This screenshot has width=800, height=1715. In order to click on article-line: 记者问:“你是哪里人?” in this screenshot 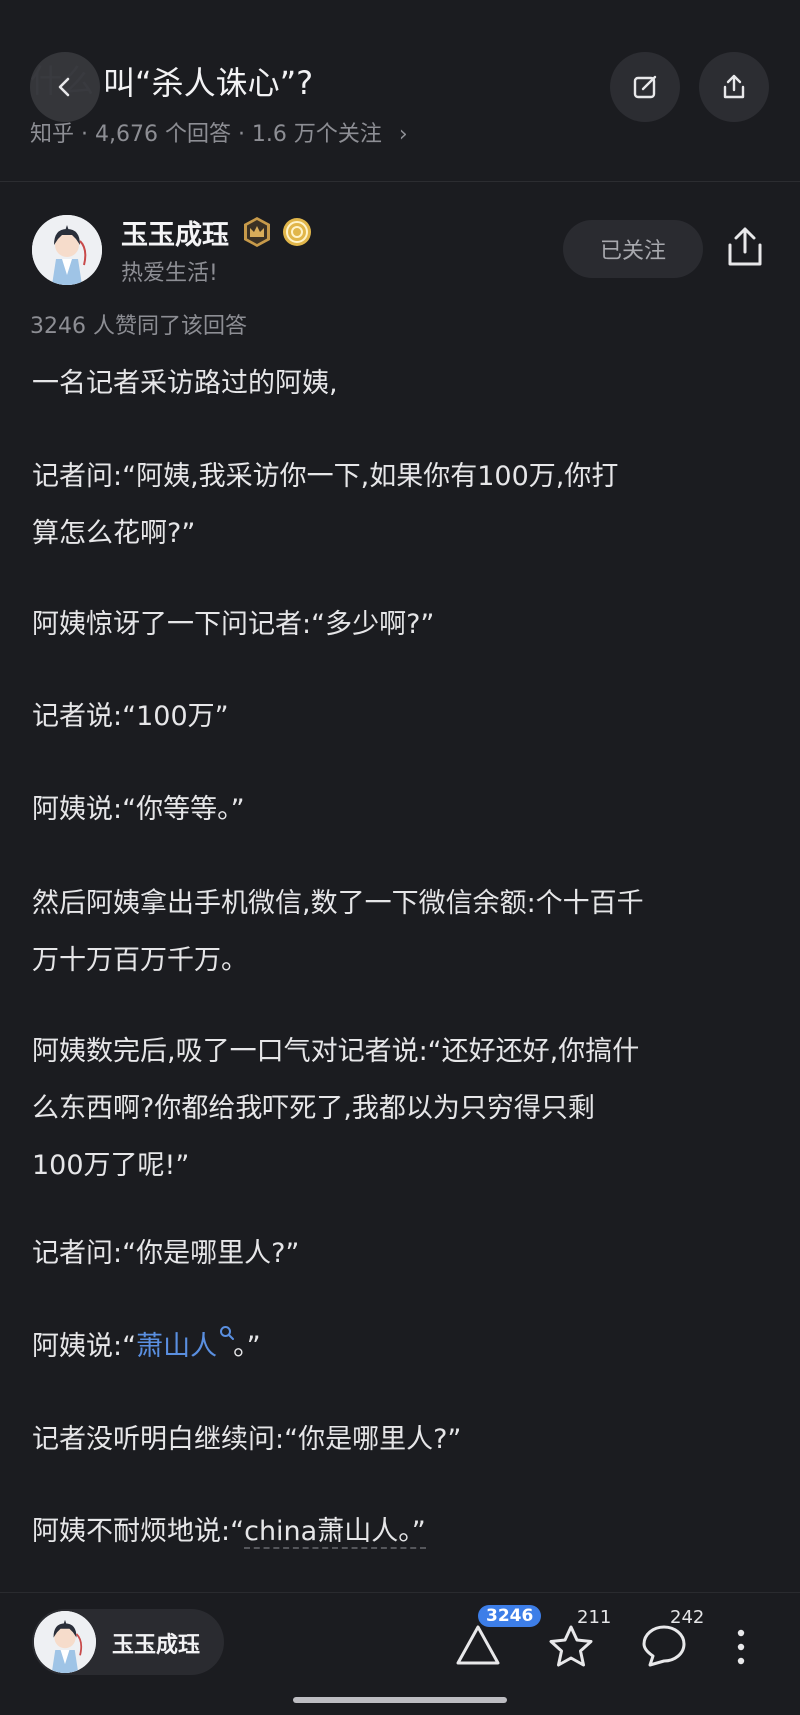, I will do `click(166, 1253)`.